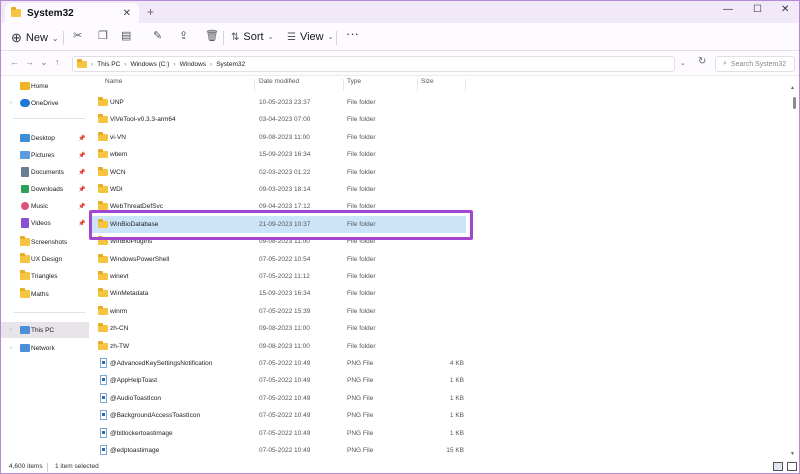 Image resolution: width=800 pixels, height=474 pixels. I want to click on more-options-button: ···, so click(352, 33).